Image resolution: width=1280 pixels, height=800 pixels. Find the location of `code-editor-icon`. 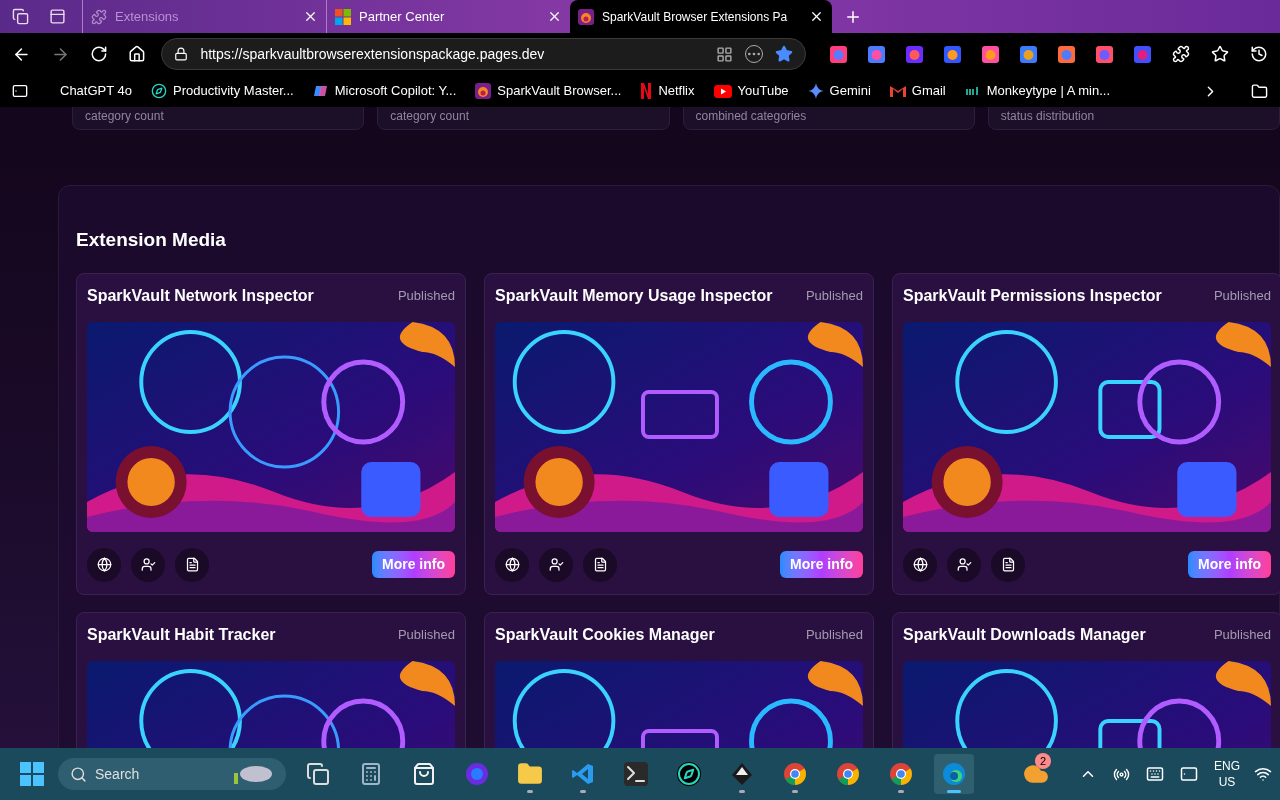

code-editor-icon is located at coordinates (583, 774).